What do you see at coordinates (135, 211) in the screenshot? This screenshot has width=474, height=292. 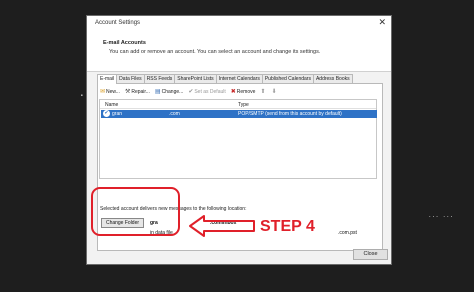 I see `highlight-box` at bounding box center [135, 211].